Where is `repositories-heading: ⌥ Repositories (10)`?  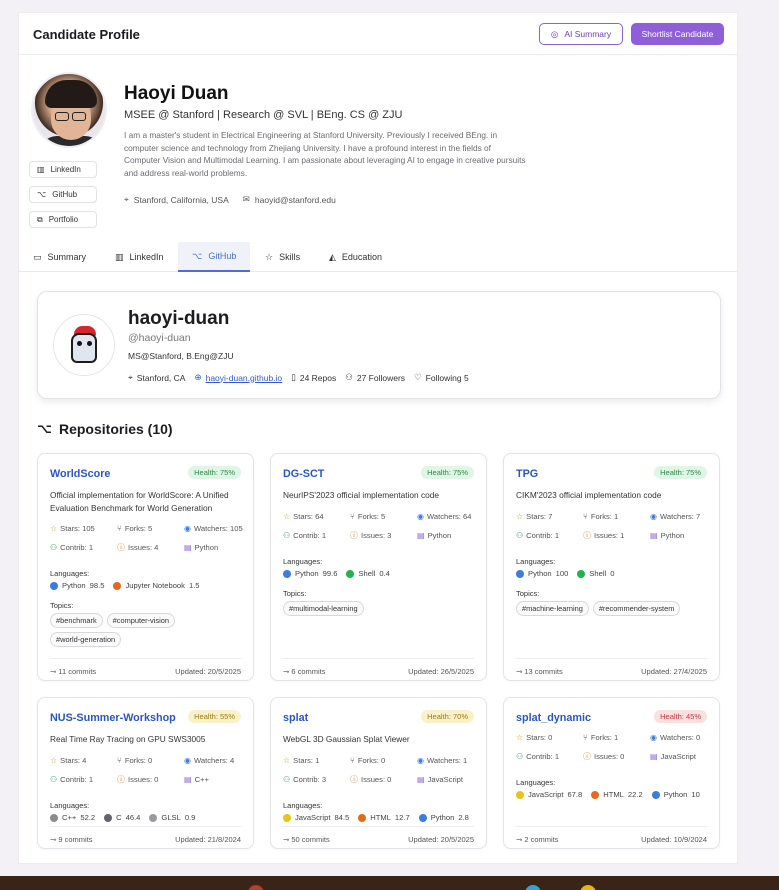
repositories-heading: ⌥ Repositories (10) is located at coordinates (105, 429).